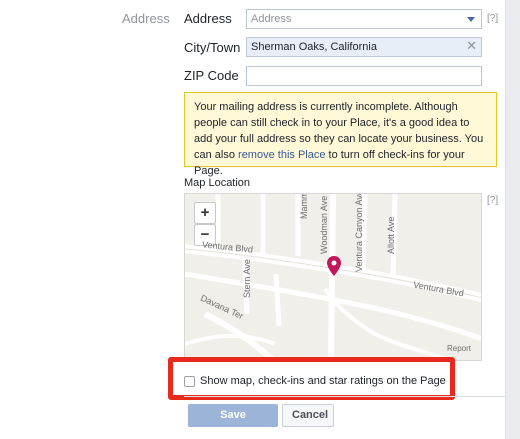 The image size is (520, 439). What do you see at coordinates (208, 18) in the screenshot?
I see `address-label: Address` at bounding box center [208, 18].